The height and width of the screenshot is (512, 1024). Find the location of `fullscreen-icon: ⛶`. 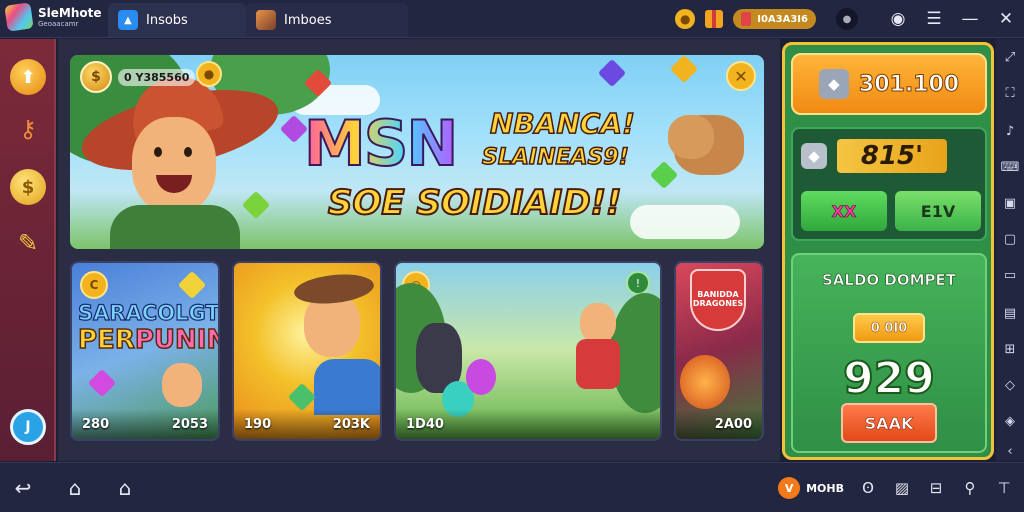

fullscreen-icon: ⛶ is located at coordinates (1010, 93).